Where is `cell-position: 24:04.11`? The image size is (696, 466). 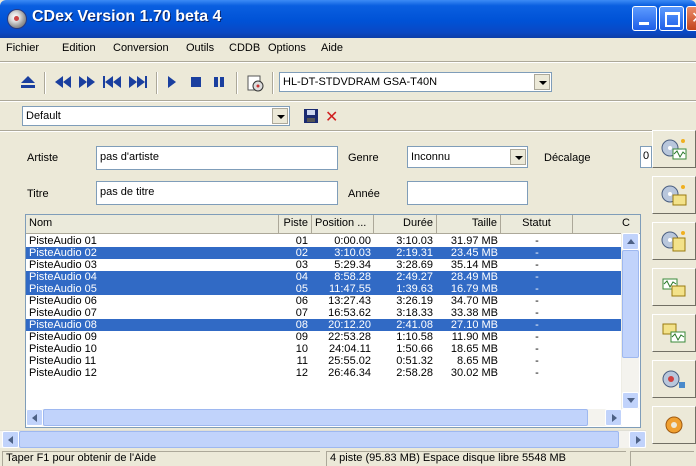 cell-position: 24:04.11 is located at coordinates (349, 349).